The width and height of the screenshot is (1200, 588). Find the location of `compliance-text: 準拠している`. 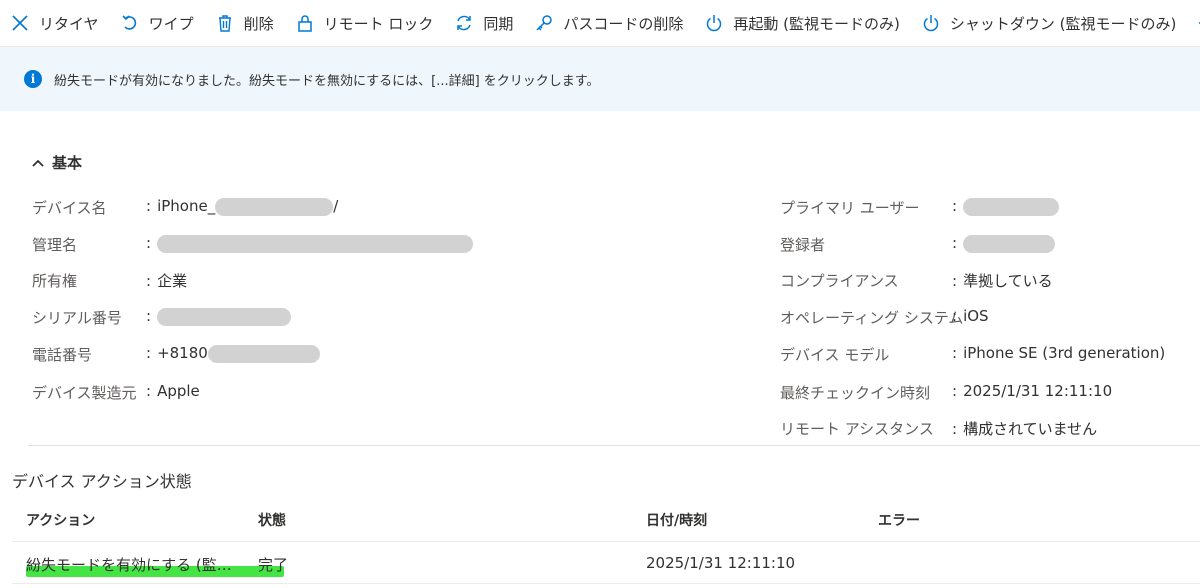

compliance-text: 準拠している is located at coordinates (1008, 281).